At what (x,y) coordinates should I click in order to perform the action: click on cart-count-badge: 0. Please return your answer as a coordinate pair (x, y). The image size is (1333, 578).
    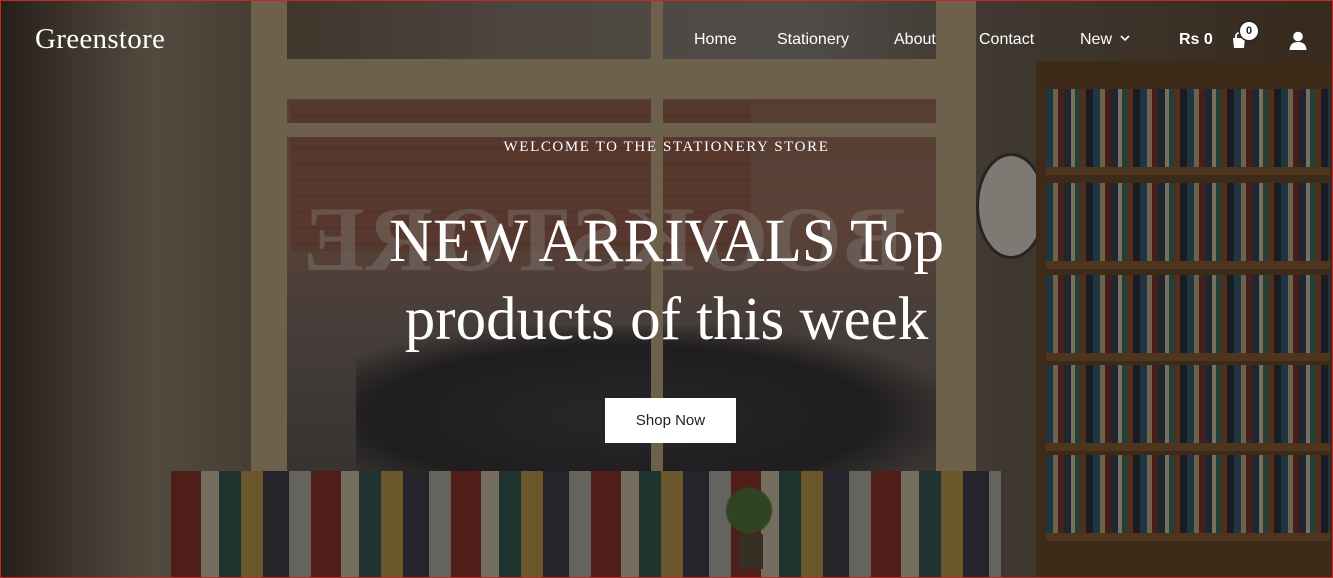
    Looking at the image, I should click on (1249, 31).